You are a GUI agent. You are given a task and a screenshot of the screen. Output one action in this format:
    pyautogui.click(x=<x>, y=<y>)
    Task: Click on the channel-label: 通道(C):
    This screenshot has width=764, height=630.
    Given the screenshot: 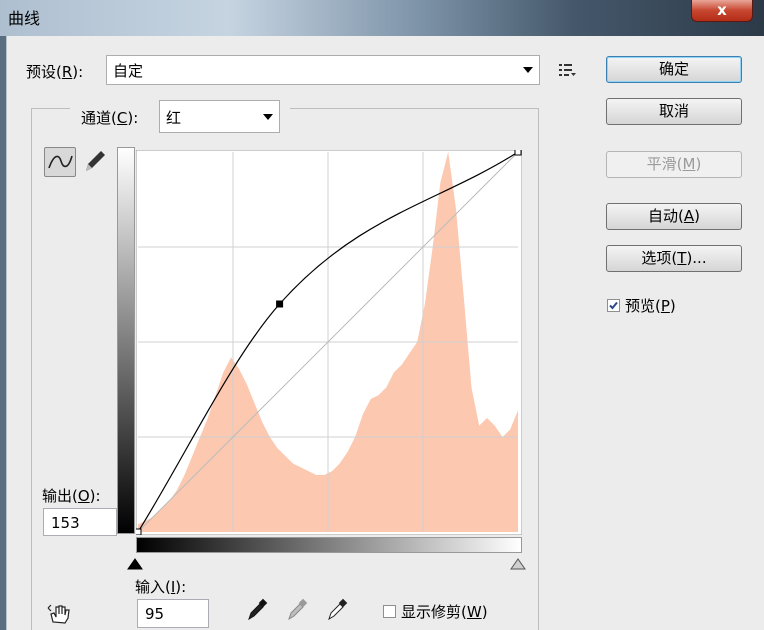 What is the action you would take?
    pyautogui.click(x=110, y=118)
    